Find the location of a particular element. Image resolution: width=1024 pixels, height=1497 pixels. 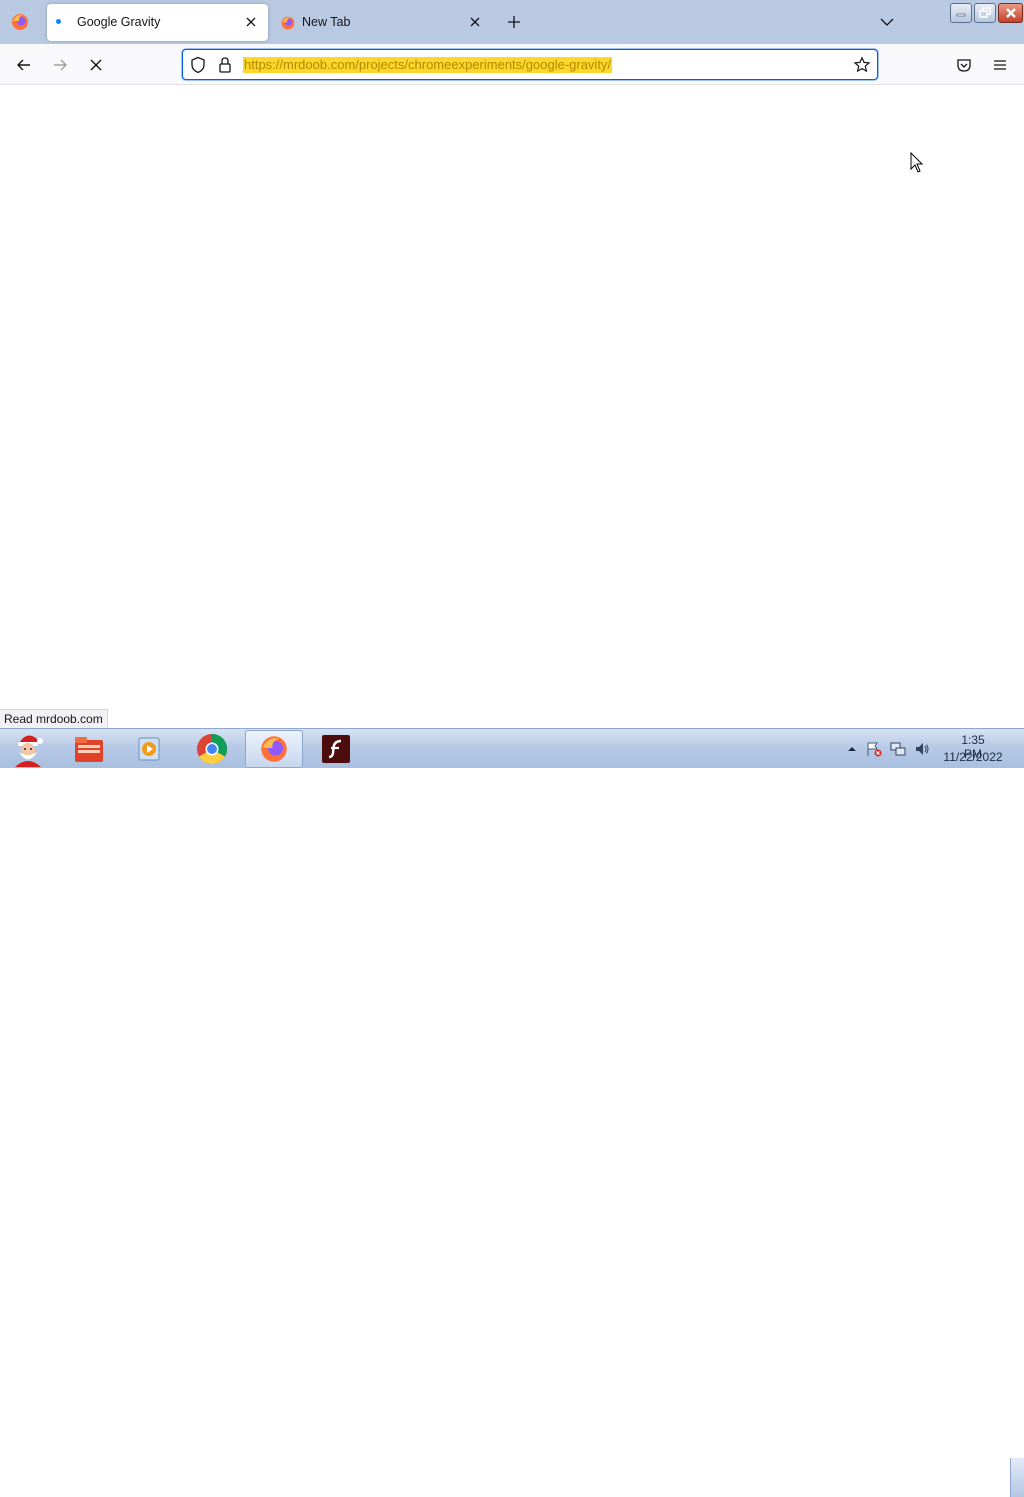

tab-new-tab: New Tab is located at coordinates (383, 22).